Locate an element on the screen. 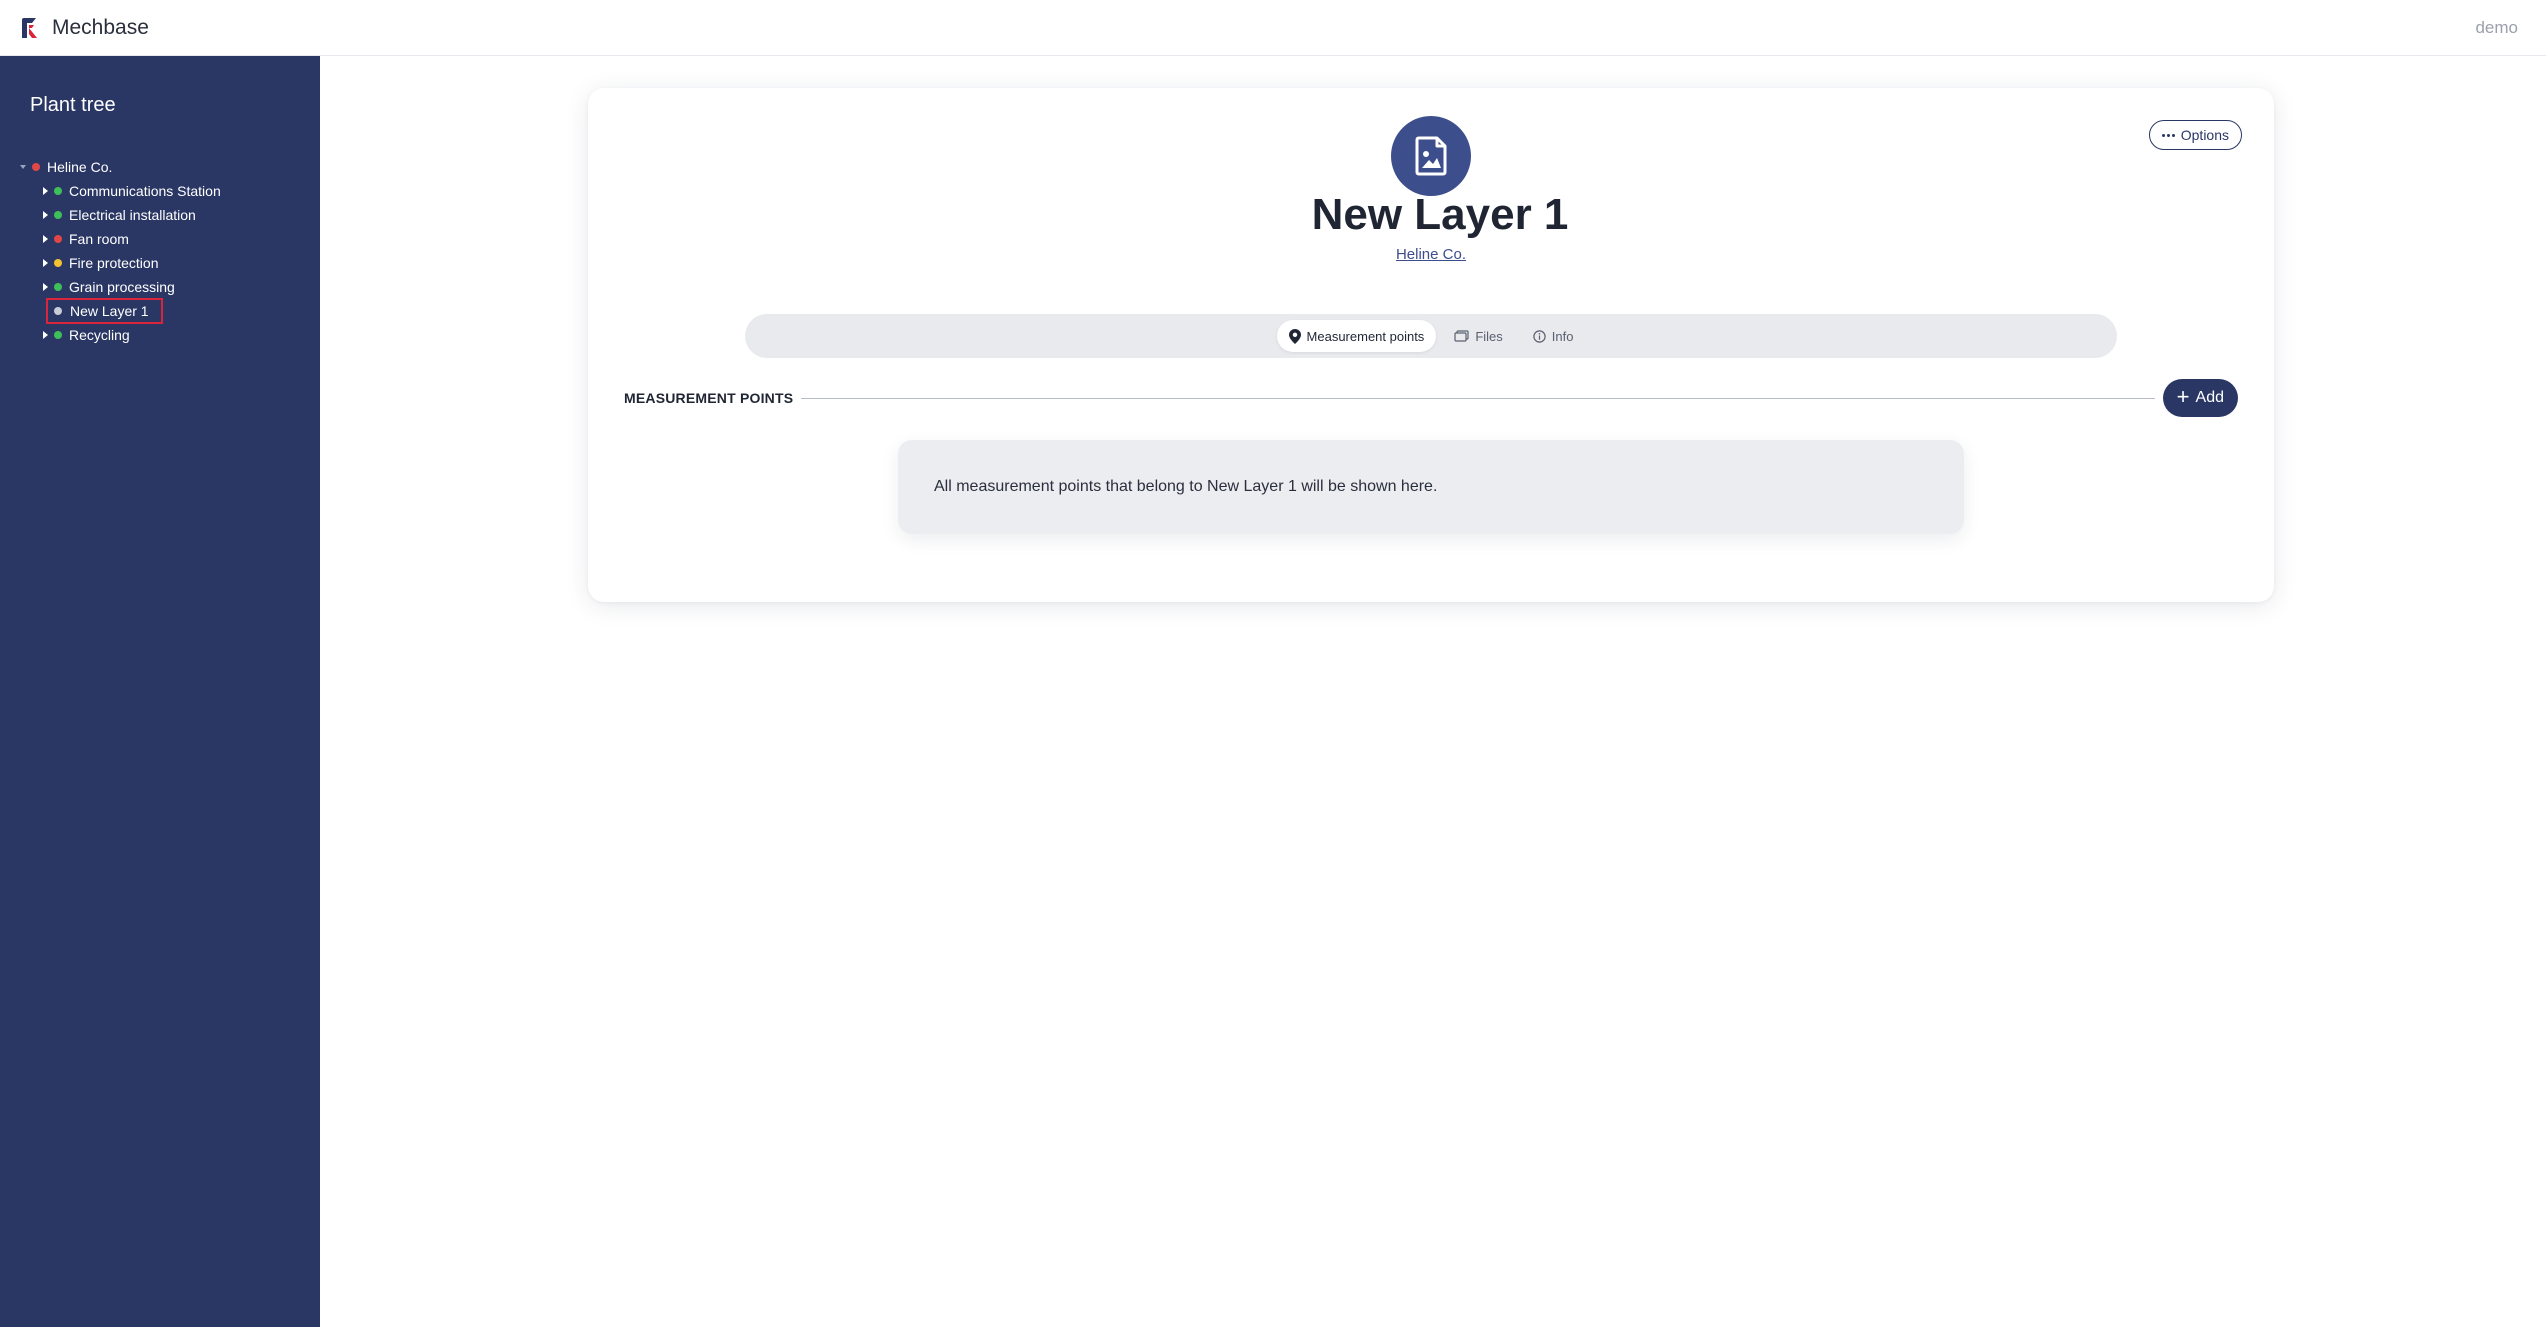 The height and width of the screenshot is (1327, 2546). image-file-icon is located at coordinates (1431, 156).